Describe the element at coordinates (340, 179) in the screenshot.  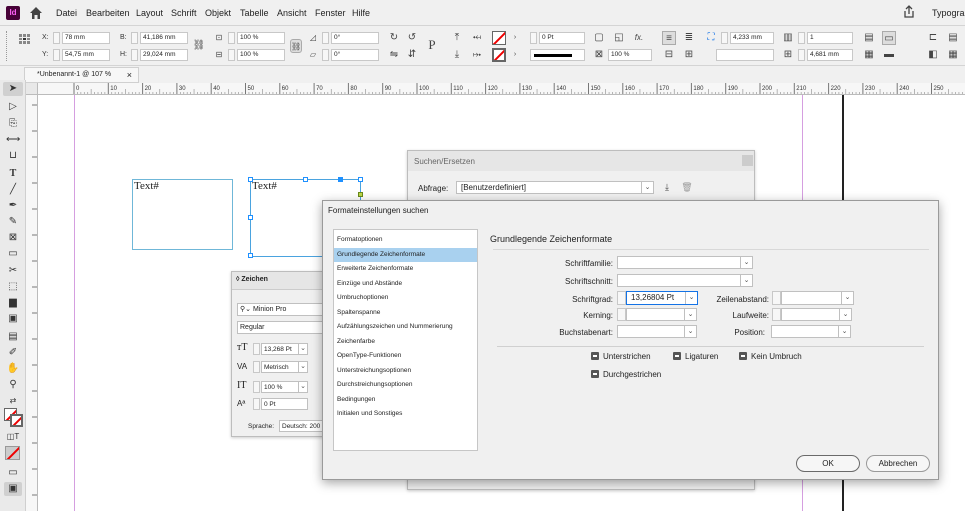
I see `in-port-handle` at that location.